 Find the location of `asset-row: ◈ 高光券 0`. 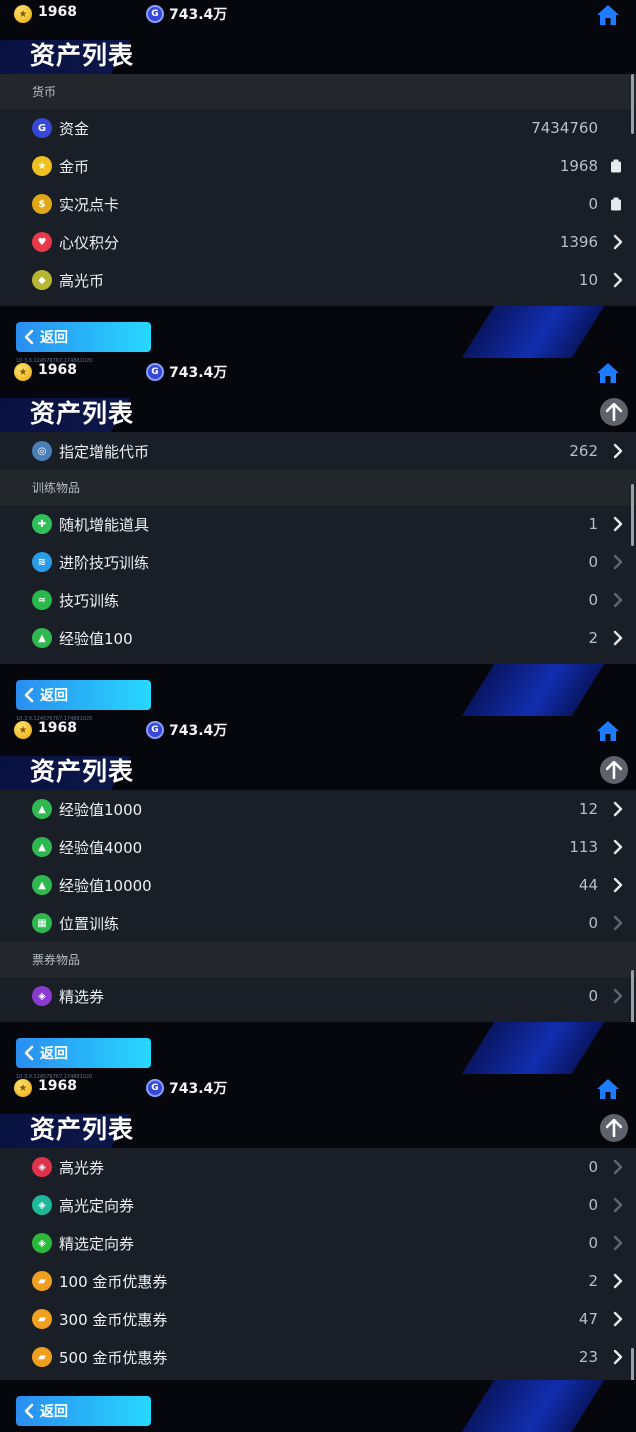

asset-row: ◈ 高光券 0 is located at coordinates (318, 1167).